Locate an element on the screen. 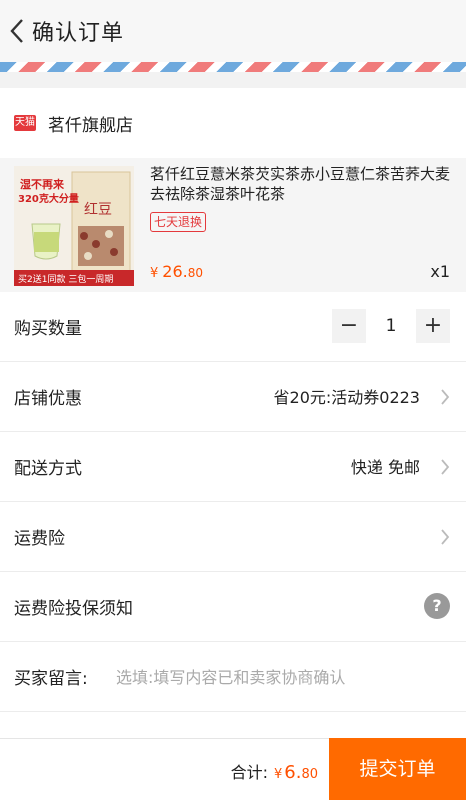 The width and height of the screenshot is (466, 800). decrease-button: − is located at coordinates (349, 326).